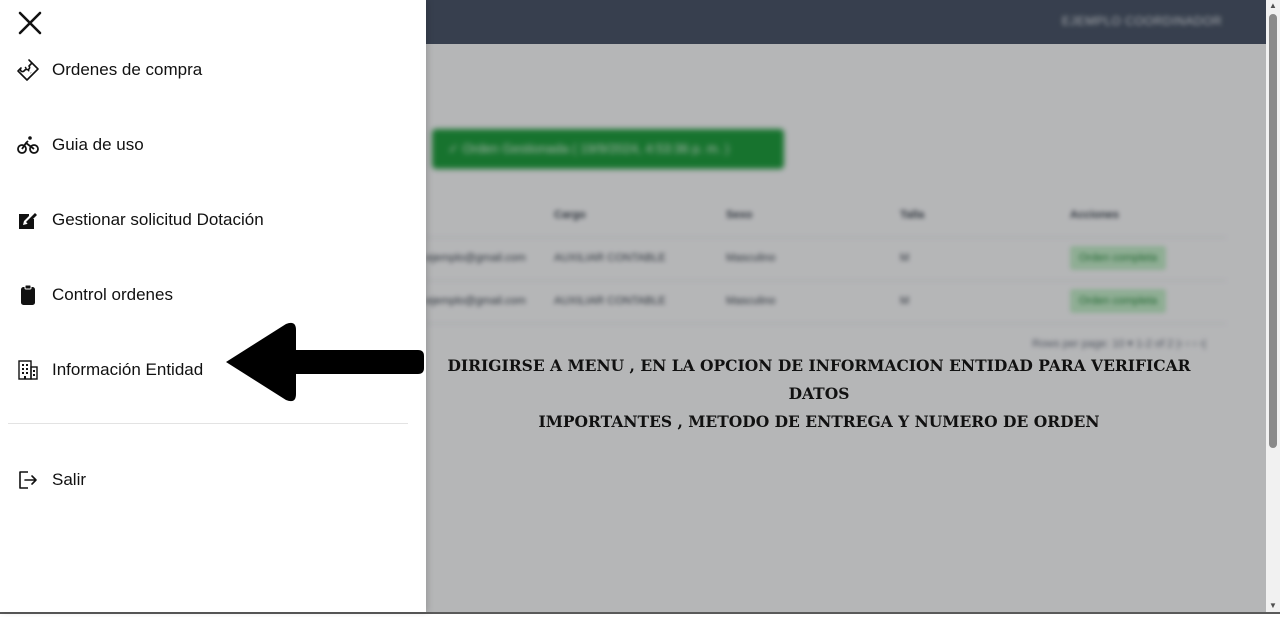 The width and height of the screenshot is (1280, 617). Describe the element at coordinates (640, 613) in the screenshot. I see `window-bottom-border` at that location.